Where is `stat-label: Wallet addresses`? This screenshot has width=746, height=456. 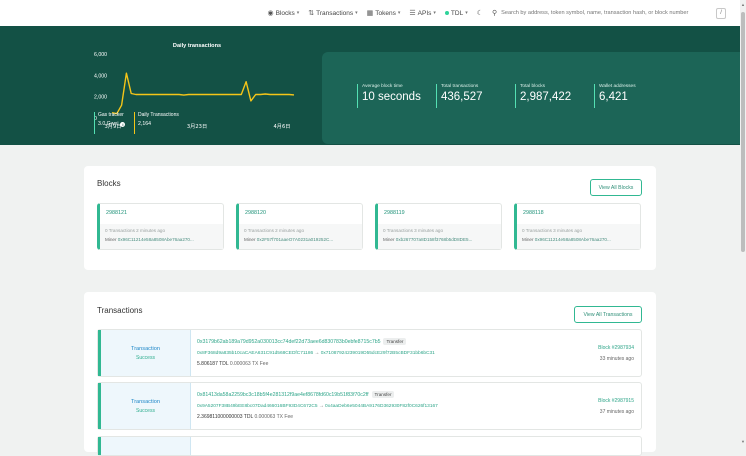 stat-label: Wallet addresses is located at coordinates (617, 86).